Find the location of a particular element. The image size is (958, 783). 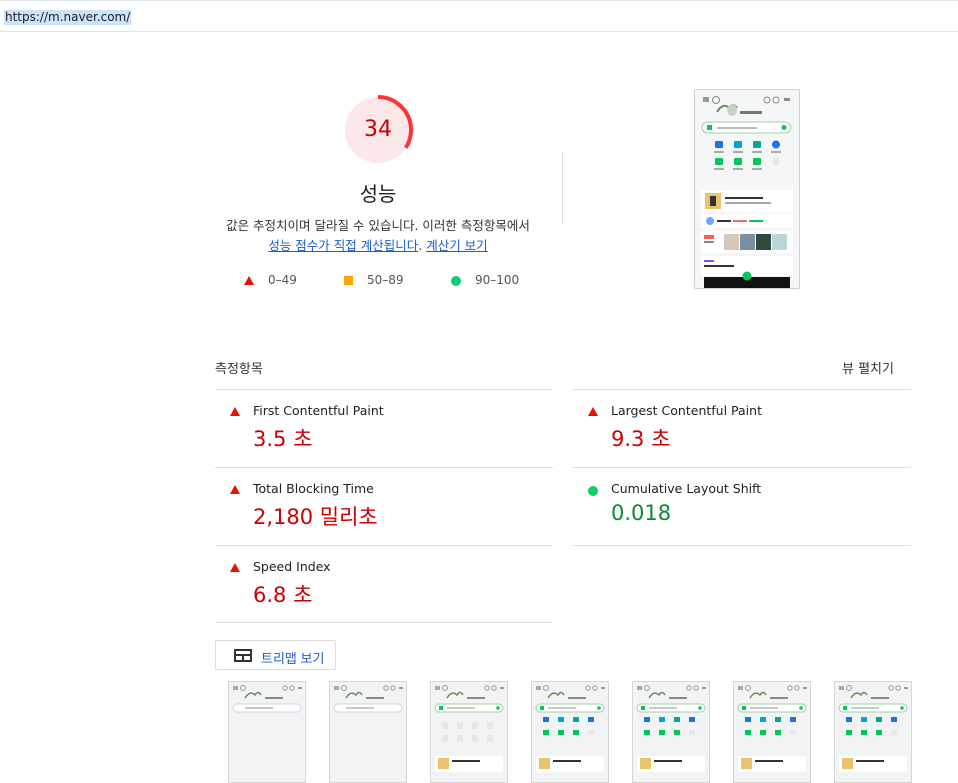

calculator-link: 계산기 보기 is located at coordinates (456, 245).